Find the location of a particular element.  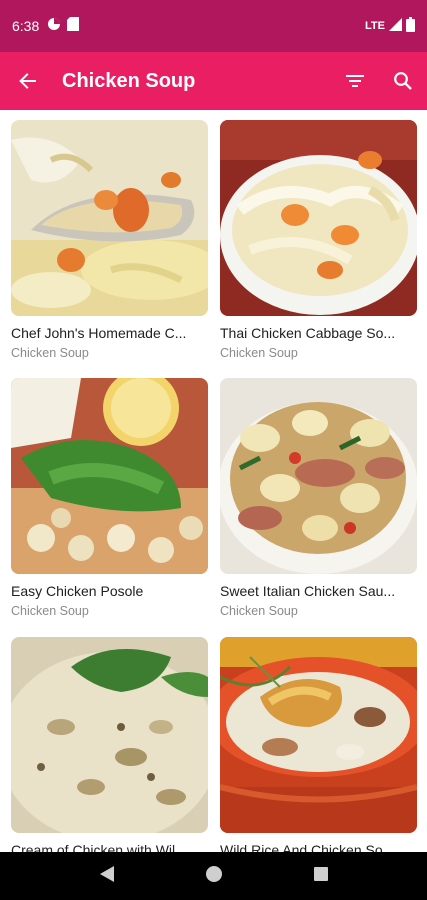

status-time: 6:38 is located at coordinates (26, 26).